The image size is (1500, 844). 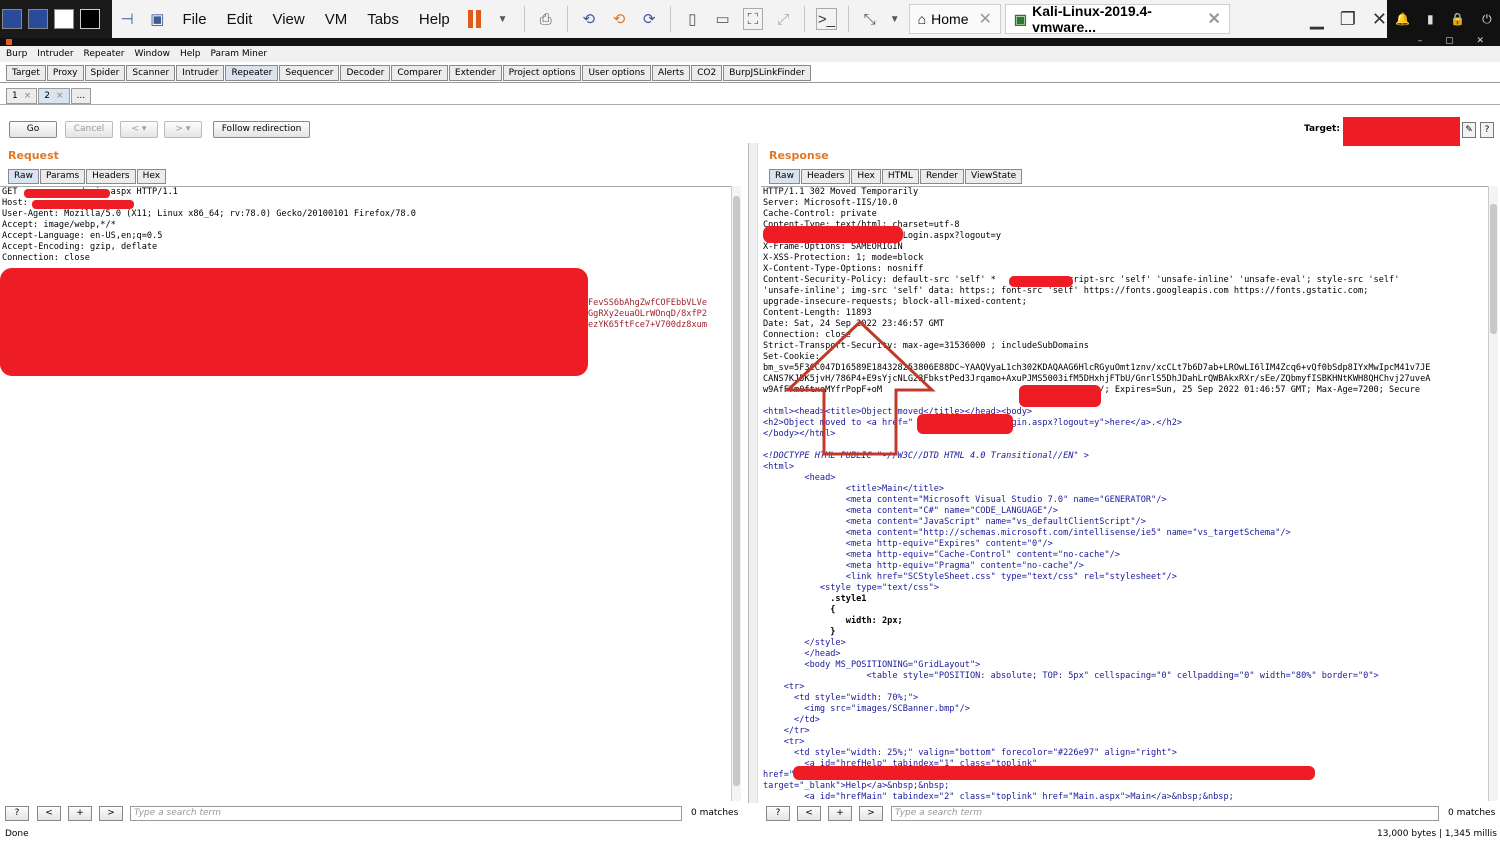 What do you see at coordinates (288, 19) in the screenshot?
I see `menu-view: View` at bounding box center [288, 19].